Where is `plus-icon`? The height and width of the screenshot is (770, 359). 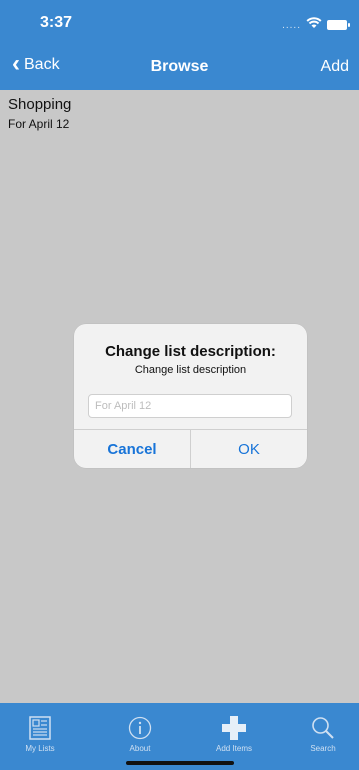 plus-icon is located at coordinates (234, 728).